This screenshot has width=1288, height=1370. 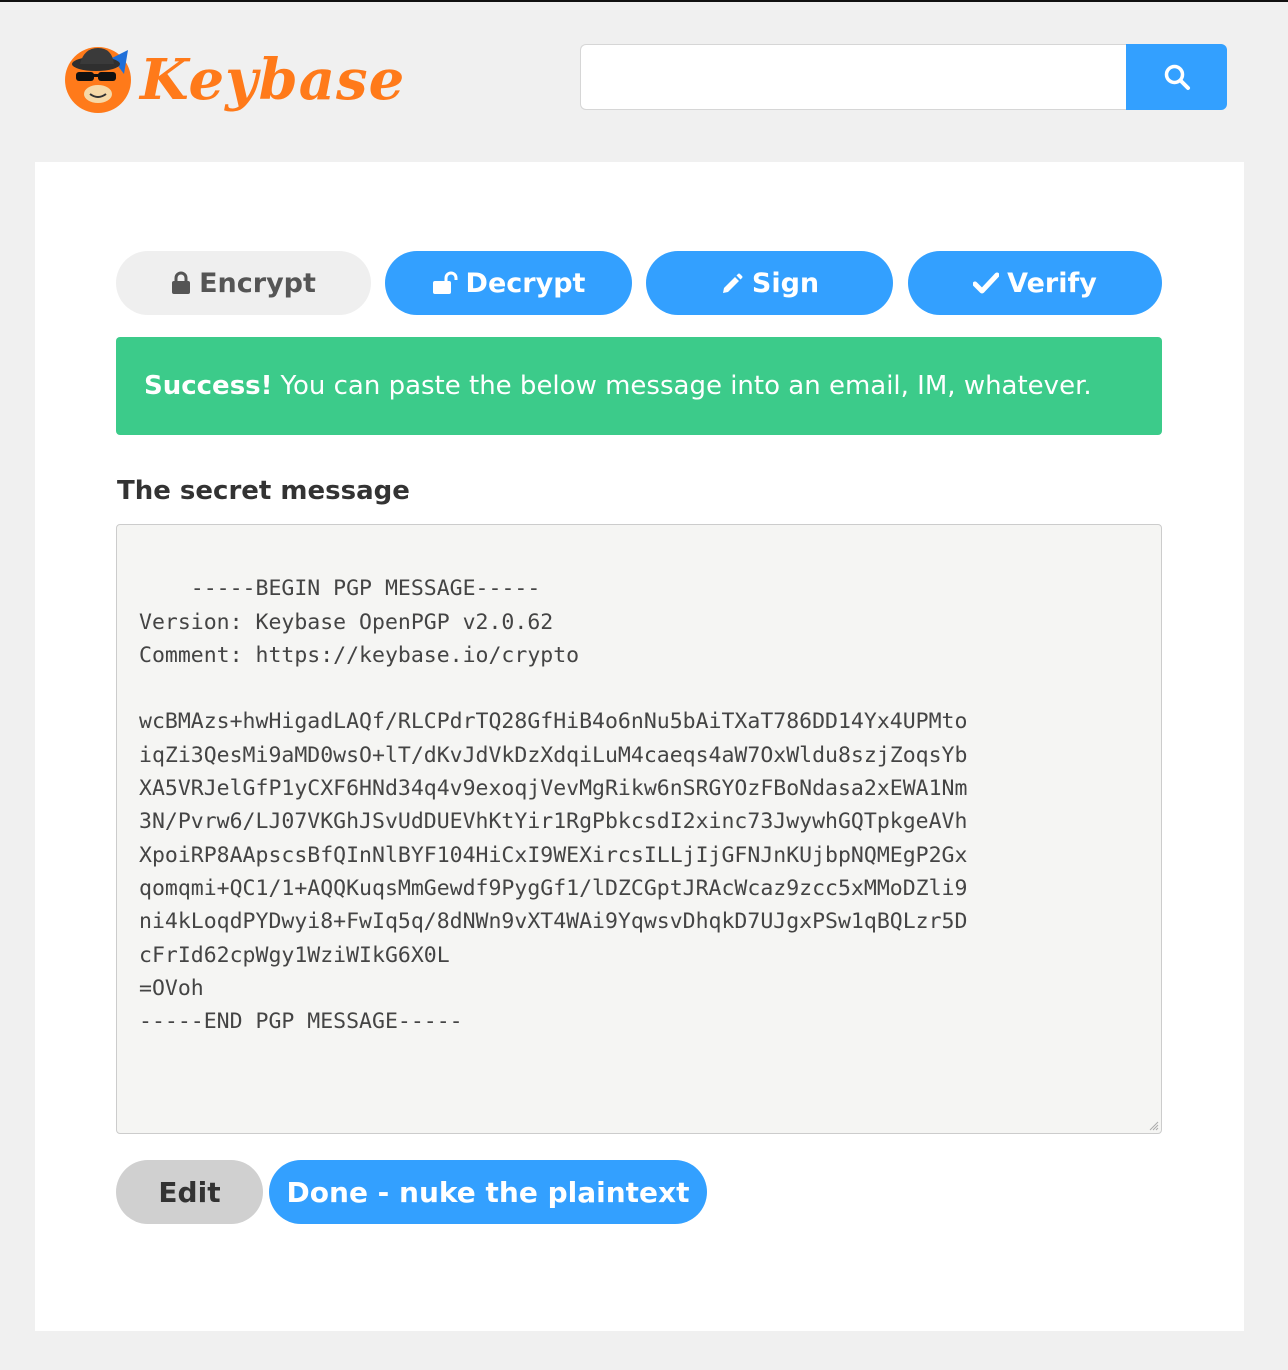 What do you see at coordinates (208, 386) in the screenshot?
I see `alert-strong: Success!` at bounding box center [208, 386].